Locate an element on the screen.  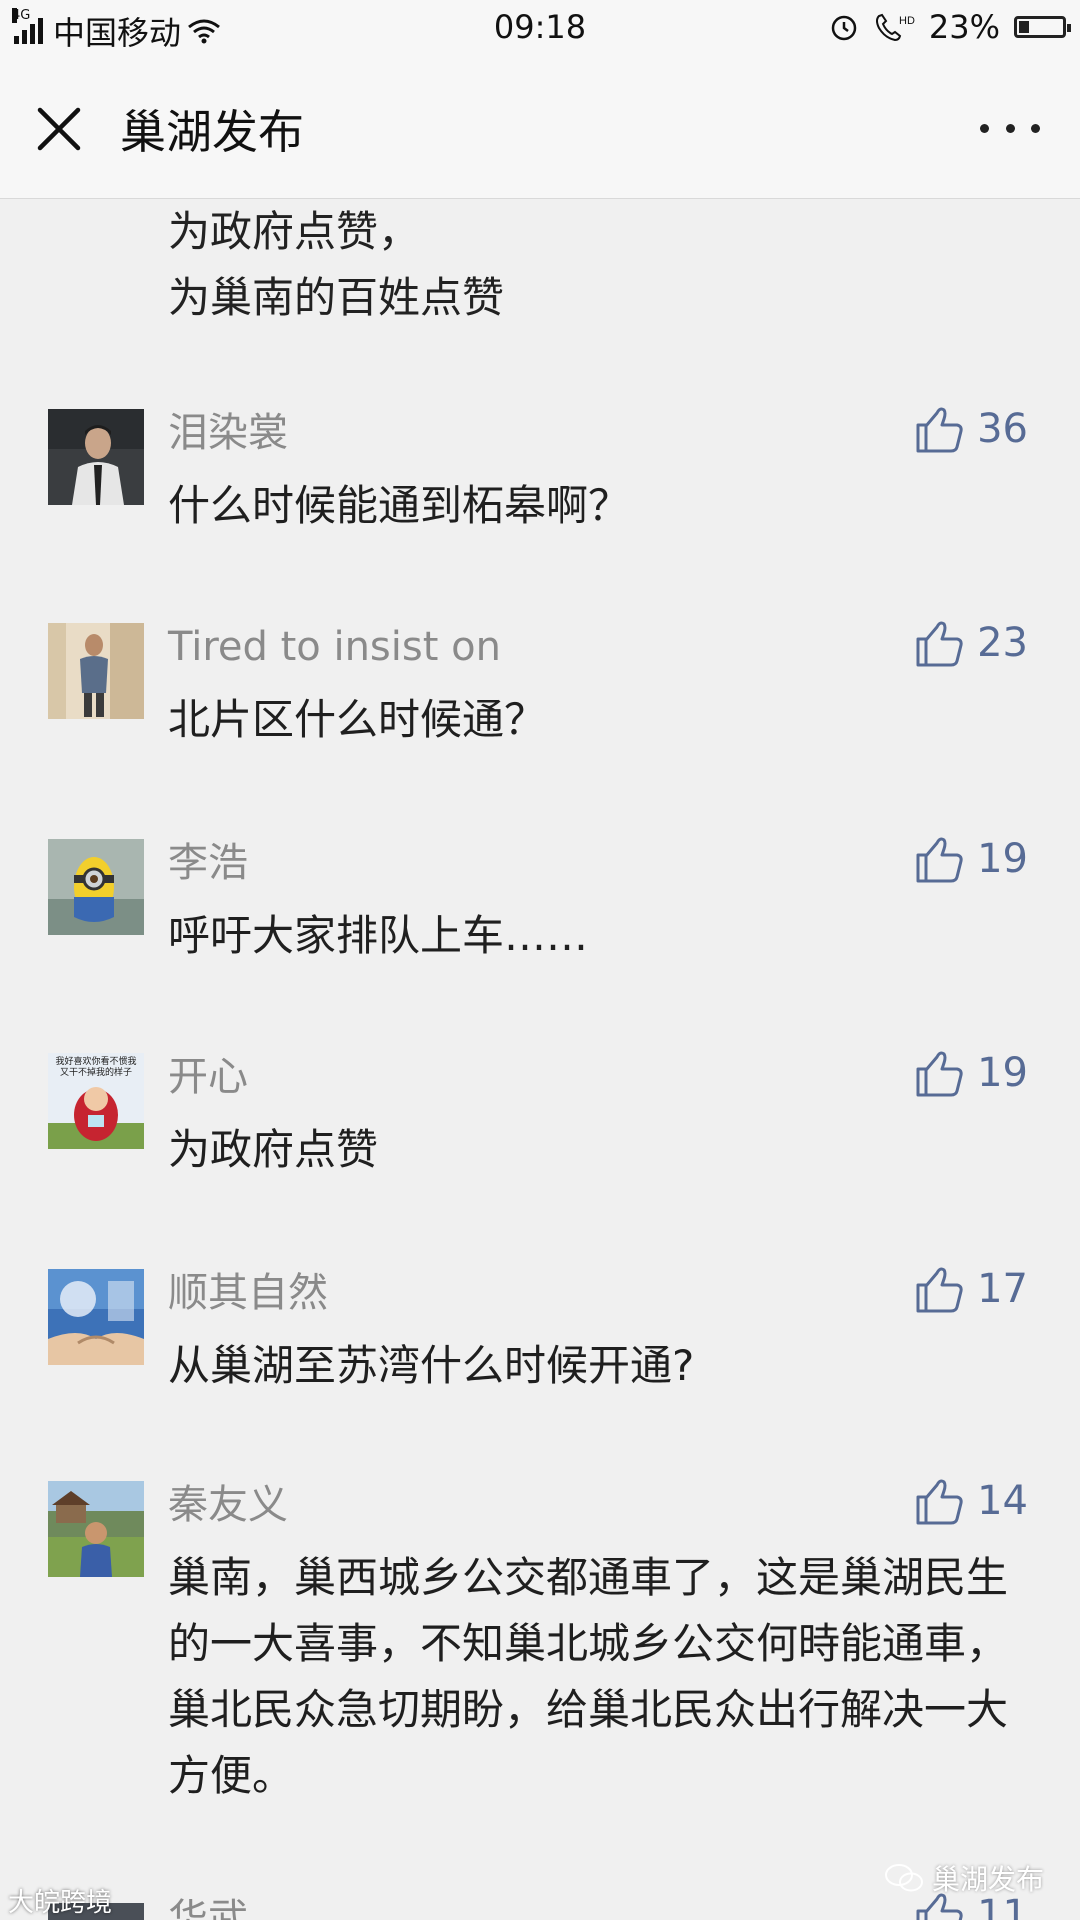
status-bar: 4G 中国移动 09:18 HD 23% is located at coordinates (540, 29).